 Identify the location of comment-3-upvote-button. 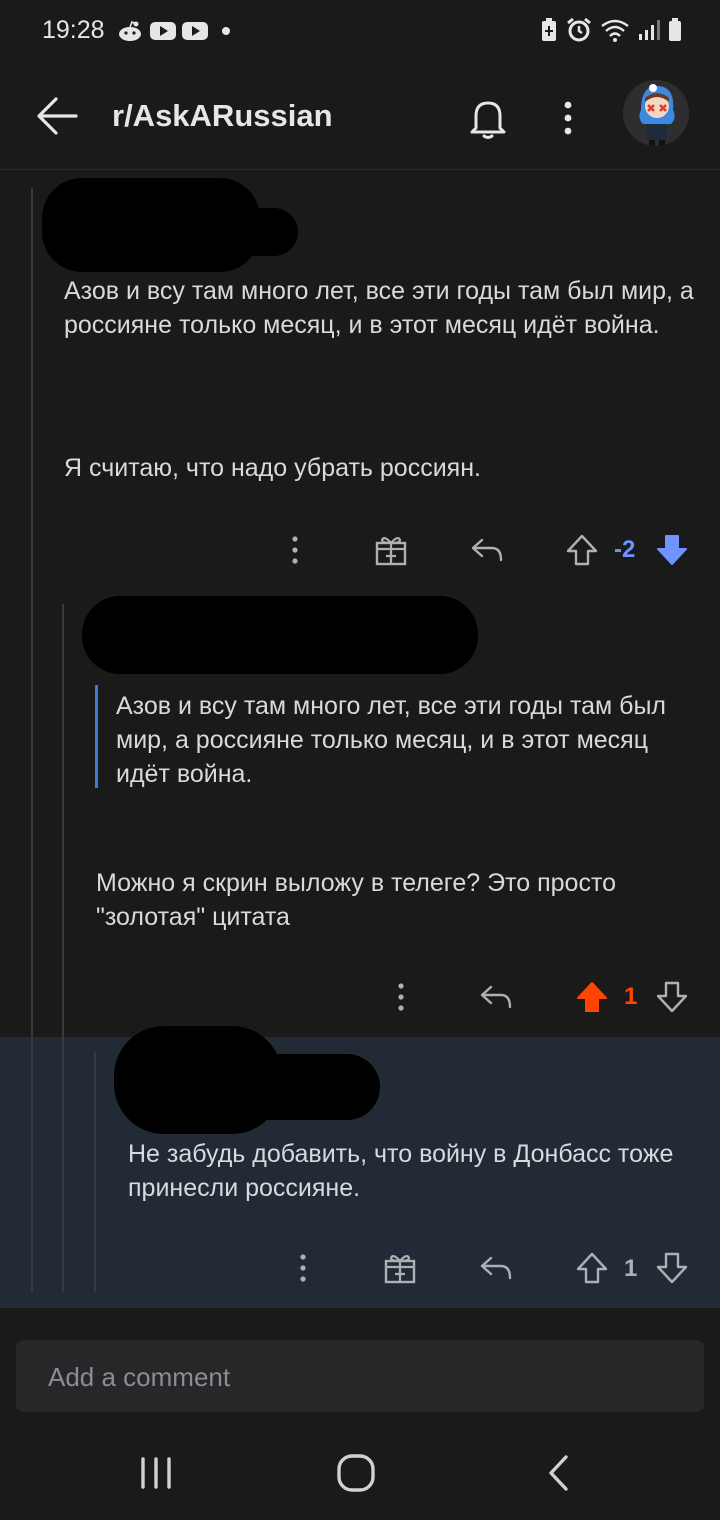
(592, 1268).